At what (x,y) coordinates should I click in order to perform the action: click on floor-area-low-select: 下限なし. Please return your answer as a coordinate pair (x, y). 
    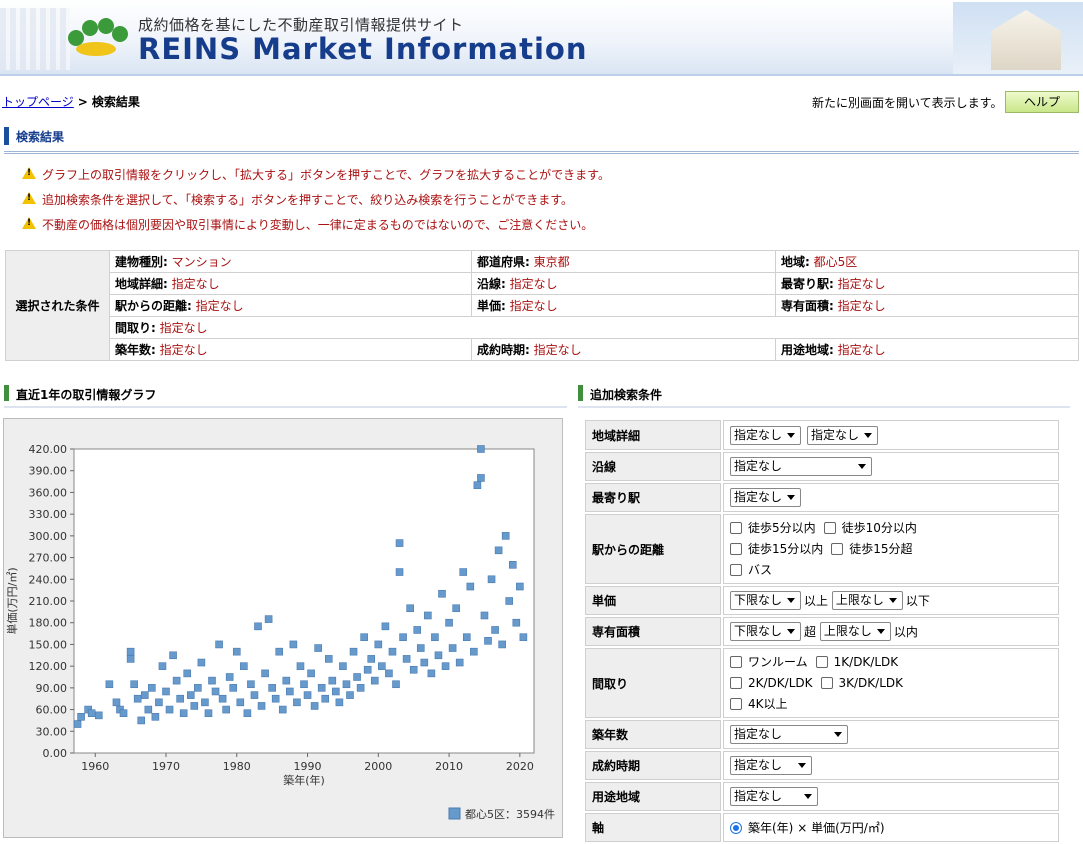
    Looking at the image, I should click on (766, 631).